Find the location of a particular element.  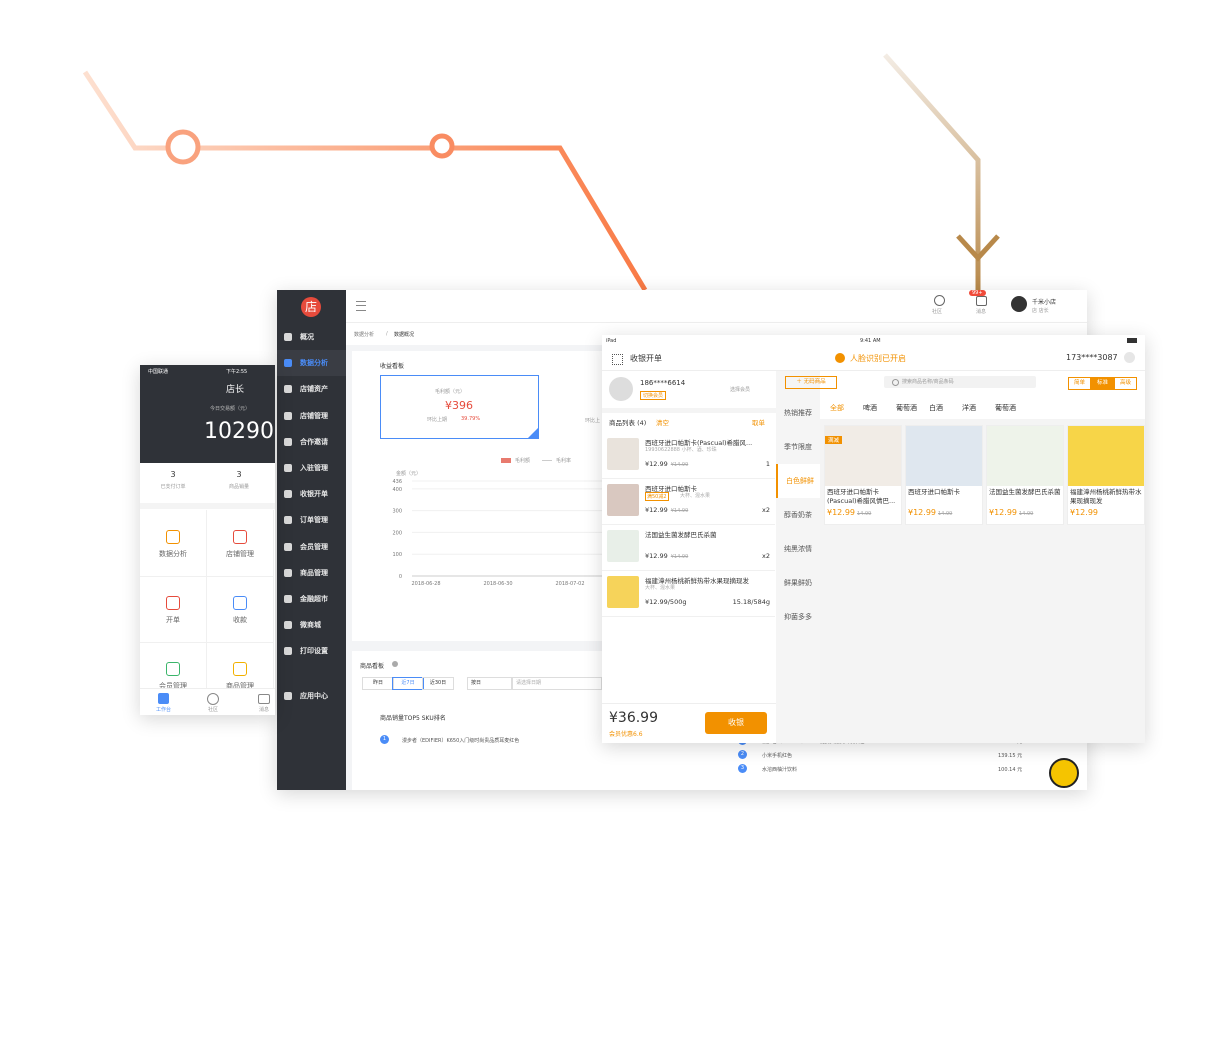

category-item: 纯黑浓情 is located at coordinates (798, 549).